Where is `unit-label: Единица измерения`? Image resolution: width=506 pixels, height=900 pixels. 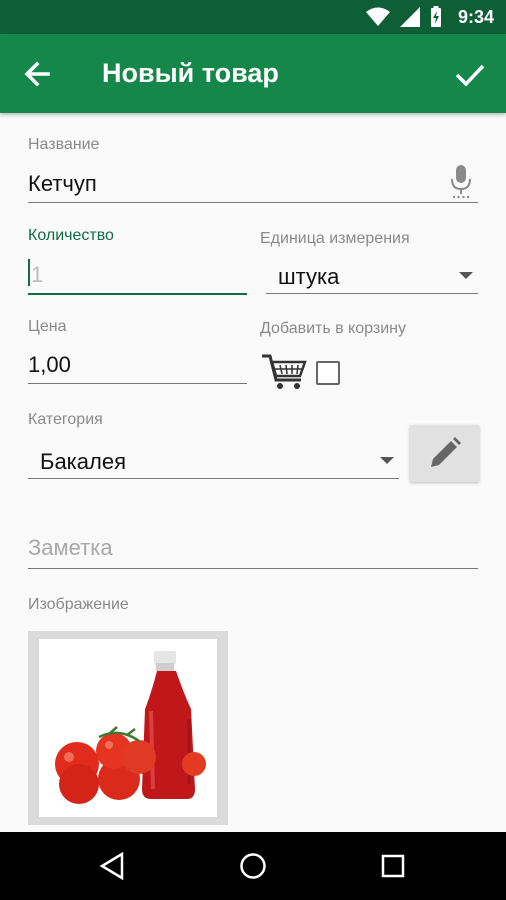
unit-label: Единица измерения is located at coordinates (335, 238).